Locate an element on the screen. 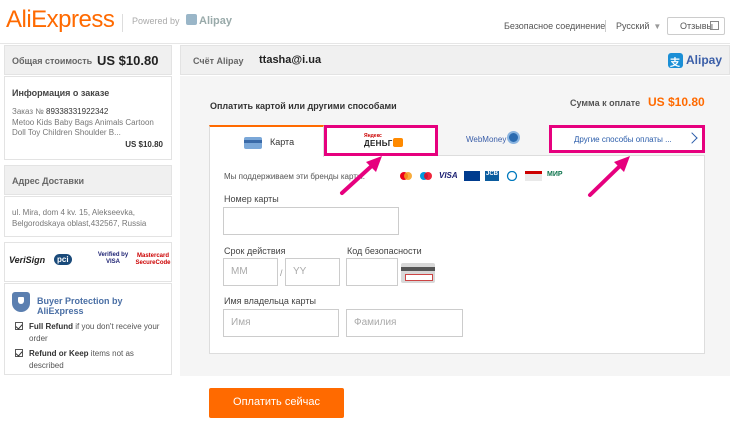 This screenshot has height=424, width=730. shipping-address-header: Адрес Доставки is located at coordinates (88, 180).